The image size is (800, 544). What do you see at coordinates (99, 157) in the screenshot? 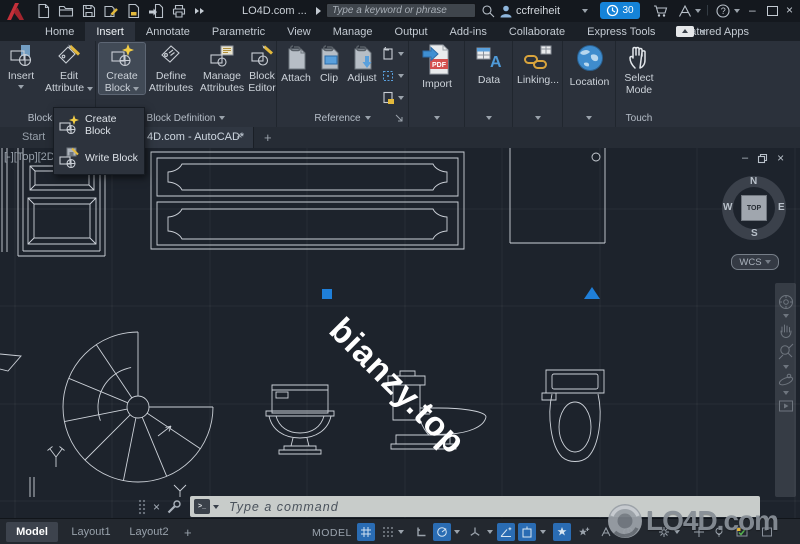
I see `menu-item-write-block: Write Block` at bounding box center [99, 157].